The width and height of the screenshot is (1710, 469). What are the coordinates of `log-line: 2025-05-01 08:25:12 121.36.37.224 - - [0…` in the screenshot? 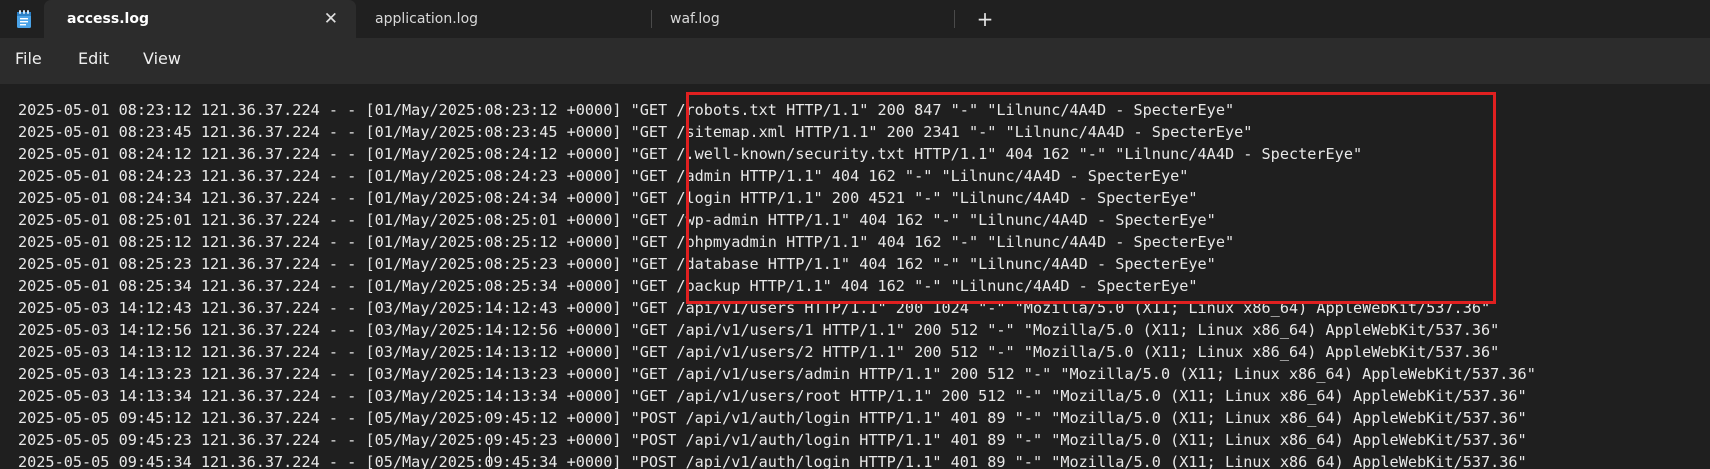 It's located at (626, 242).